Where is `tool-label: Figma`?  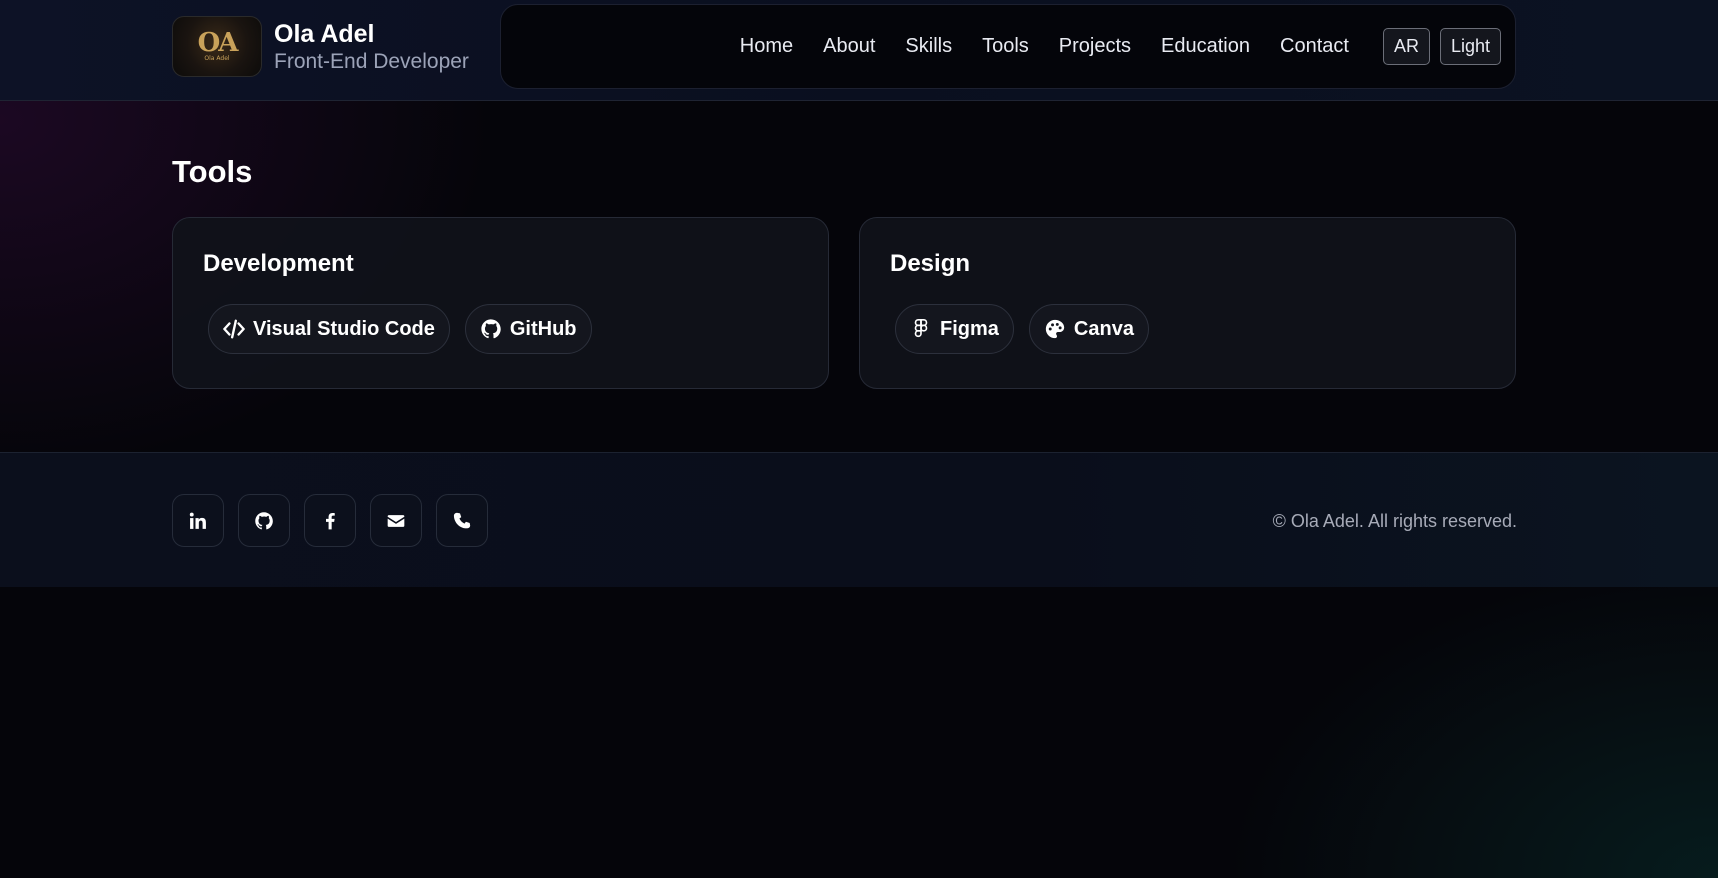
tool-label: Figma is located at coordinates (969, 328).